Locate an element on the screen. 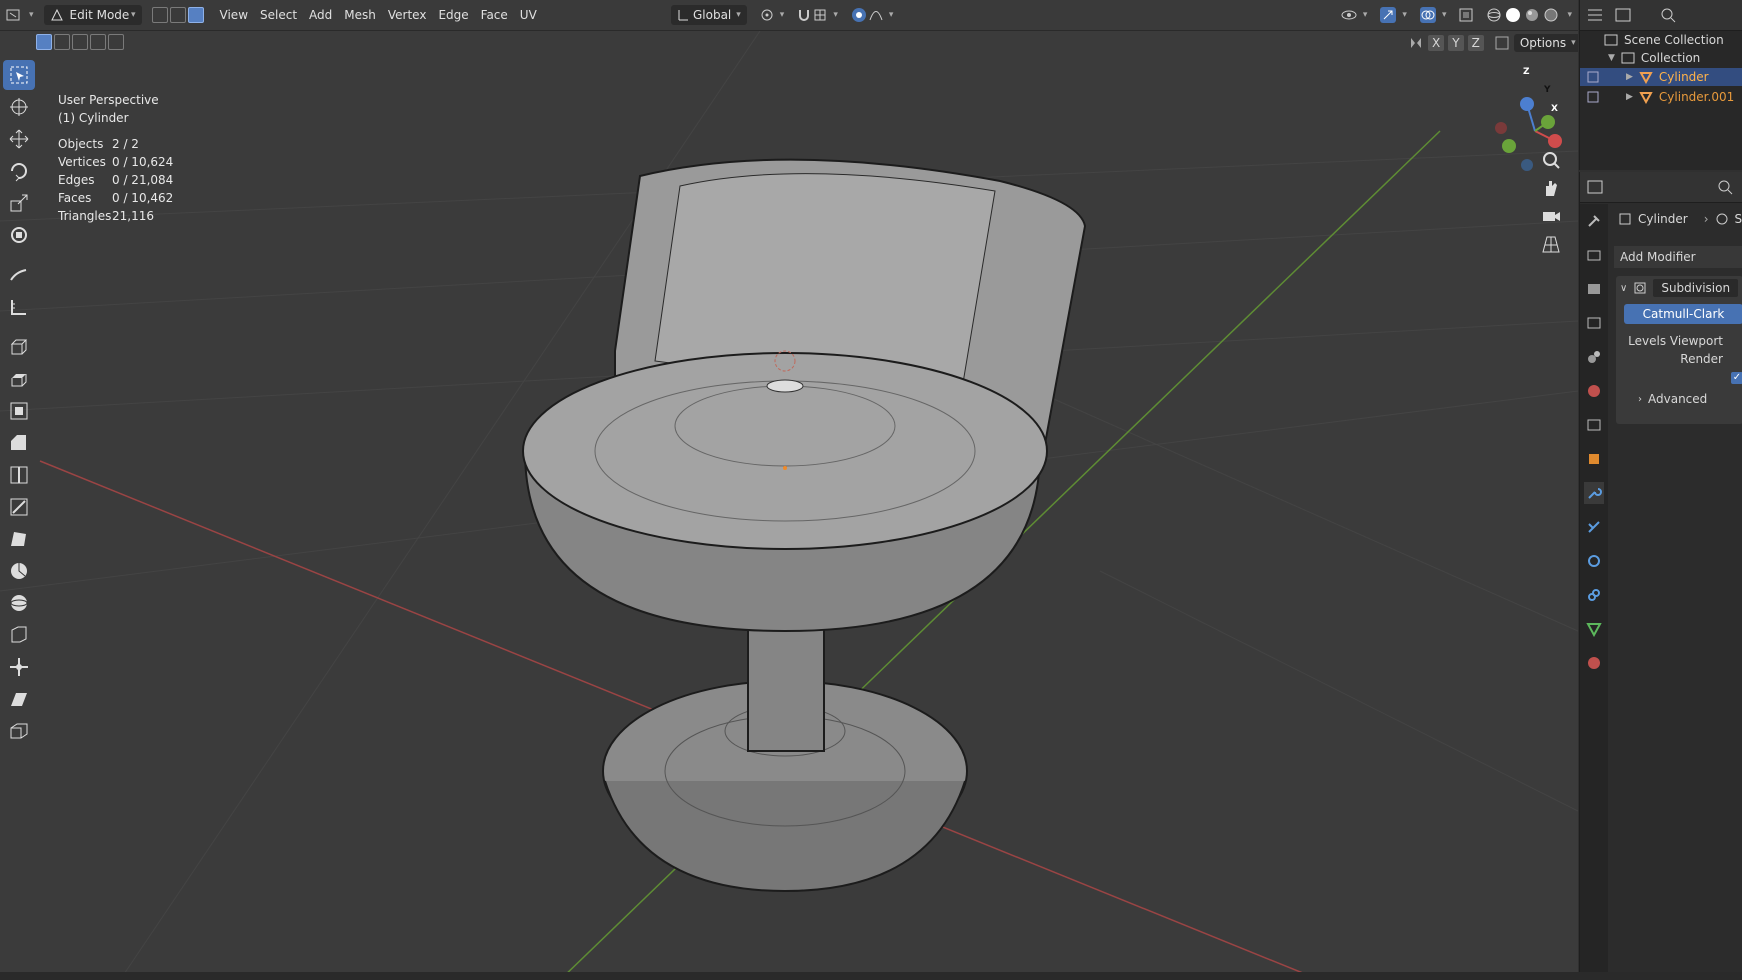 The width and height of the screenshot is (1742, 980). zoom-icon is located at coordinates (1551, 160).